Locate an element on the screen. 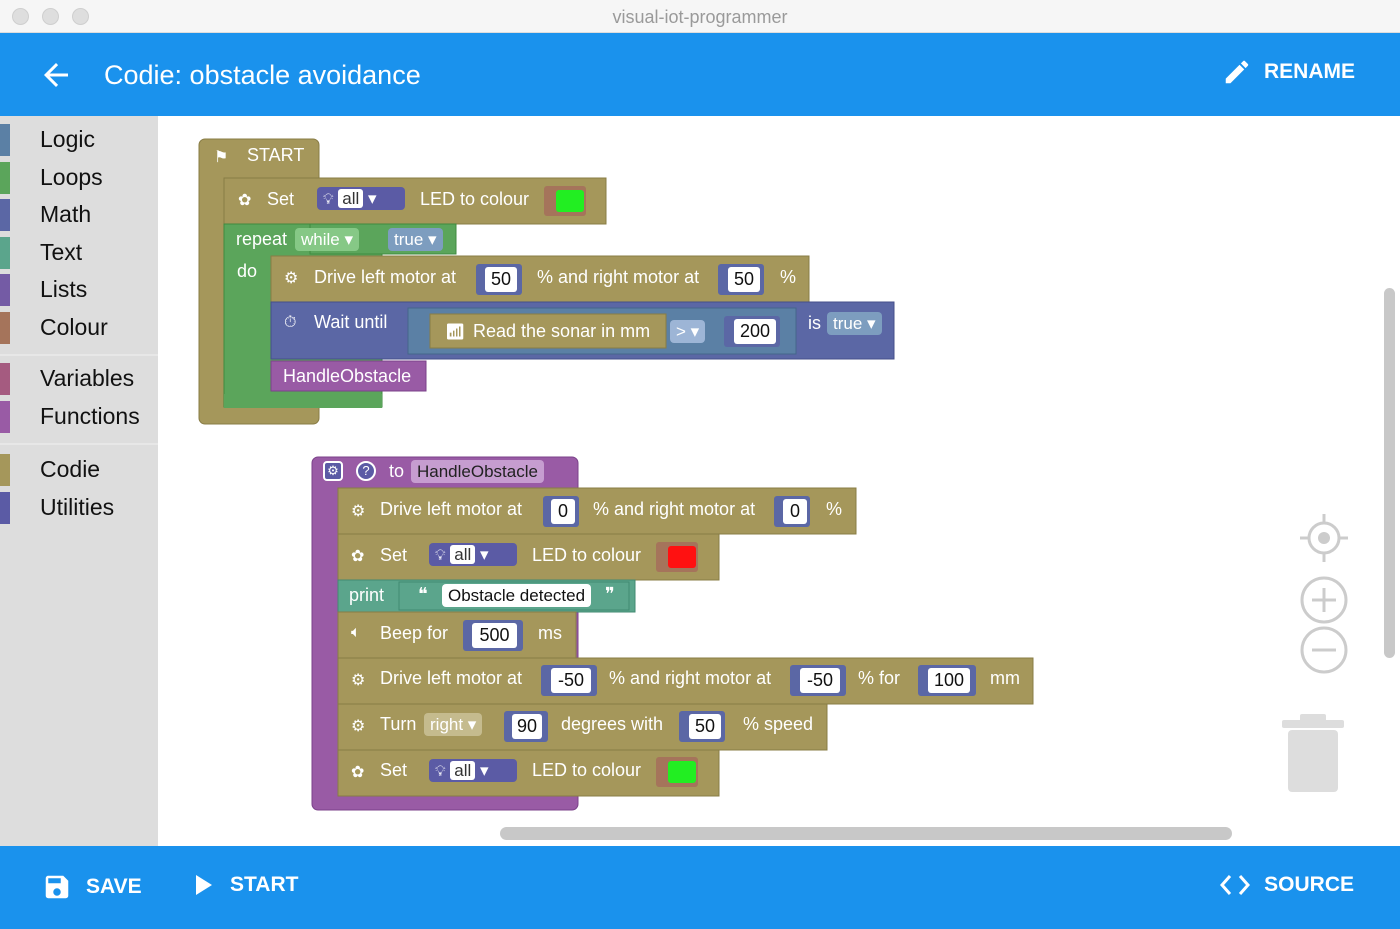  right-speed-field: 0 is located at coordinates (795, 511).